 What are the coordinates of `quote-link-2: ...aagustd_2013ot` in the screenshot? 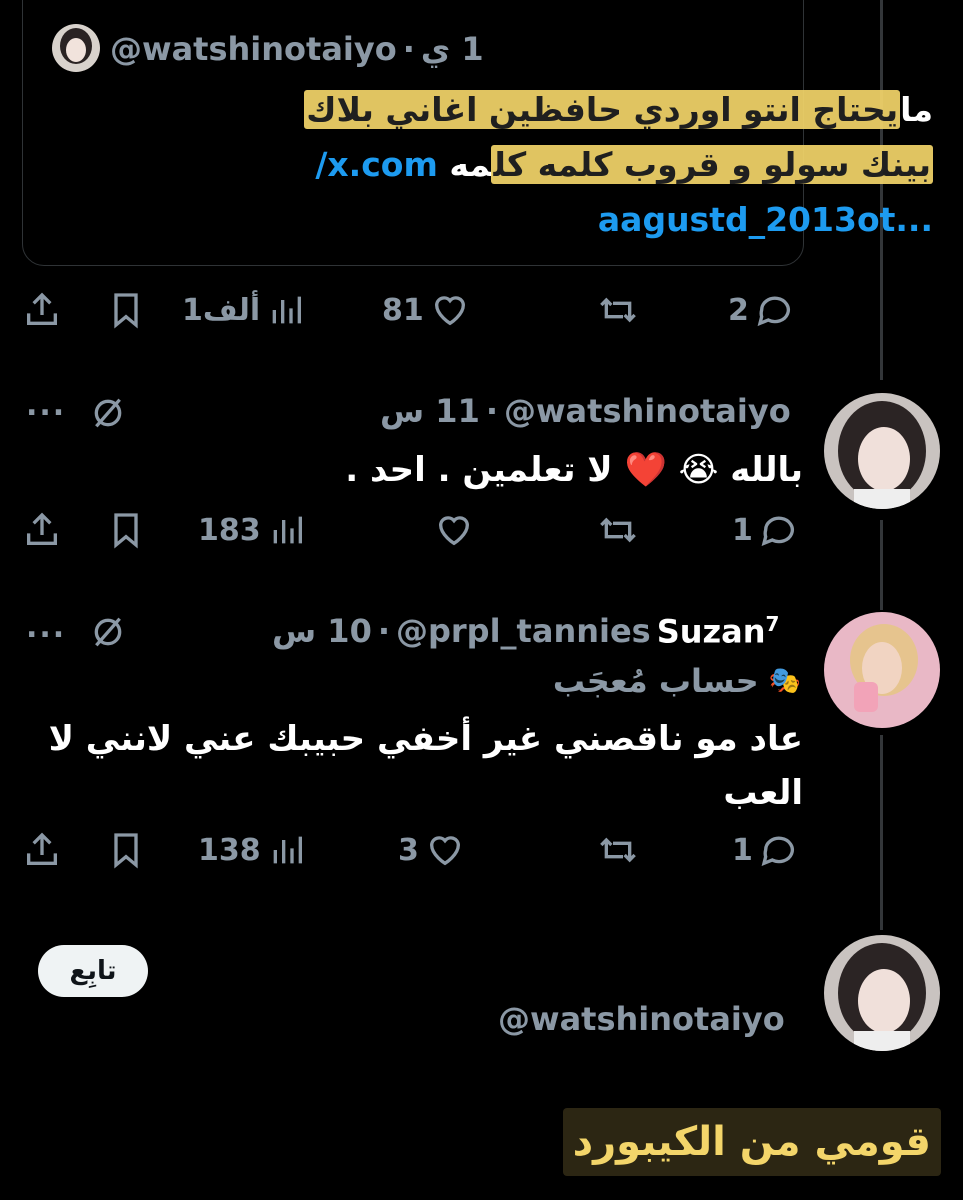 It's located at (765, 219).